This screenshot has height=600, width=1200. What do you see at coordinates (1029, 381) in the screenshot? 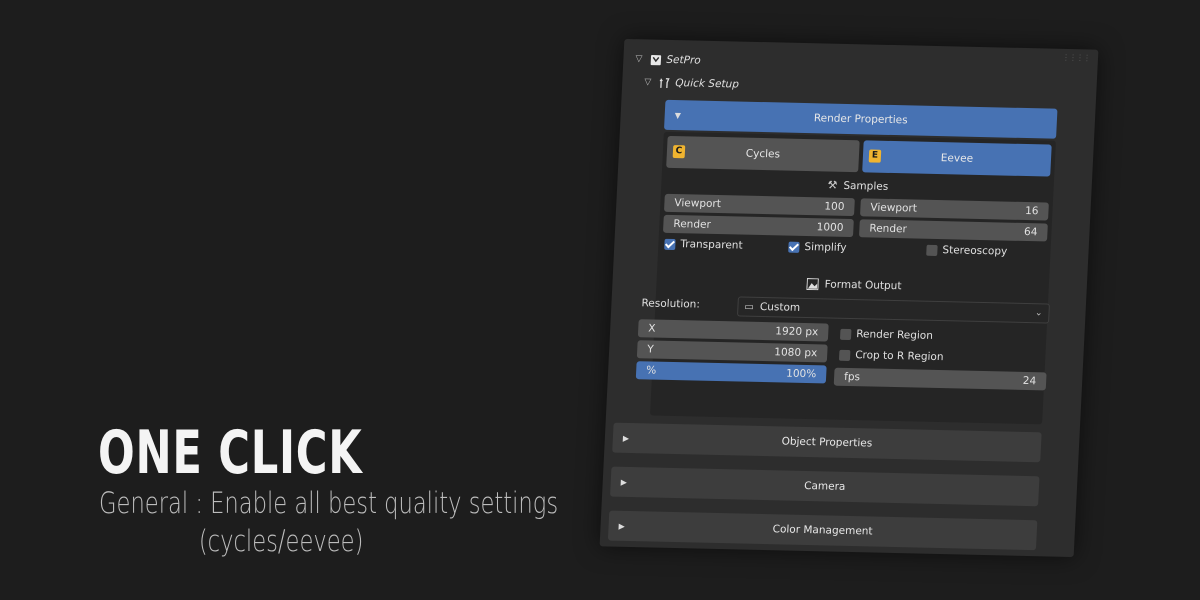
I see `field-value: 24` at bounding box center [1029, 381].